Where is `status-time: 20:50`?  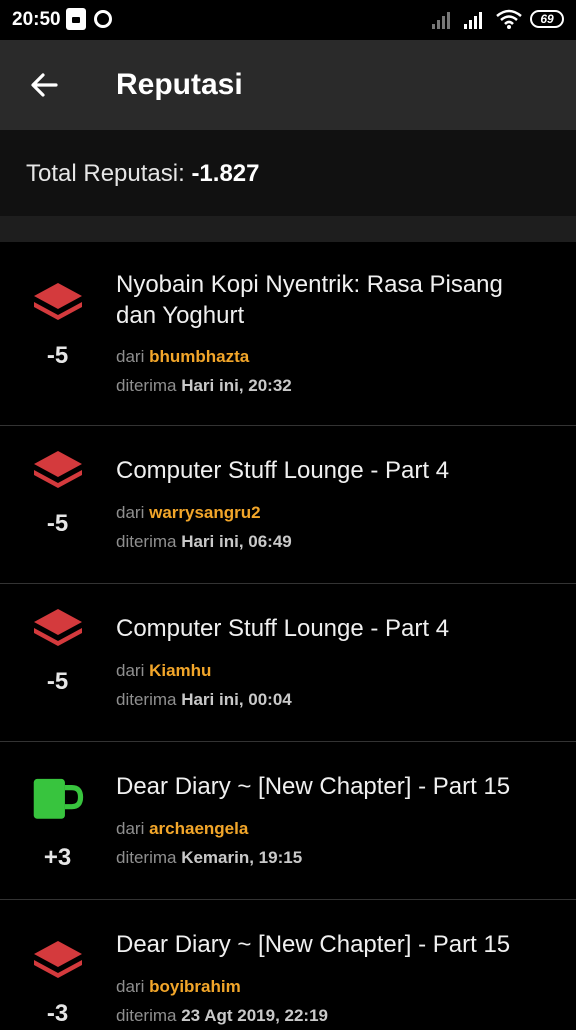 status-time: 20:50 is located at coordinates (36, 19).